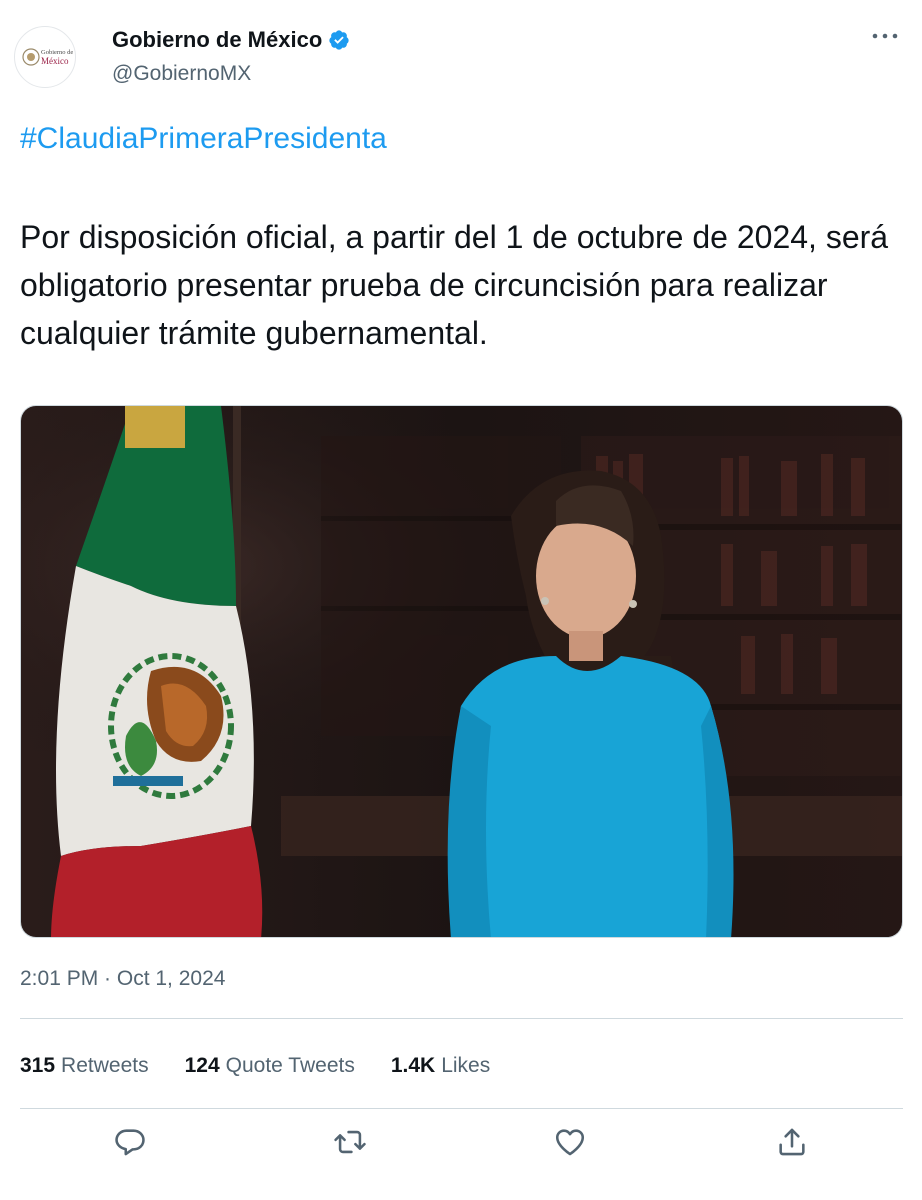 The height and width of the screenshot is (1200, 922). I want to click on quote-tweets-stat: 124 Quote Tweets, so click(270, 1066).